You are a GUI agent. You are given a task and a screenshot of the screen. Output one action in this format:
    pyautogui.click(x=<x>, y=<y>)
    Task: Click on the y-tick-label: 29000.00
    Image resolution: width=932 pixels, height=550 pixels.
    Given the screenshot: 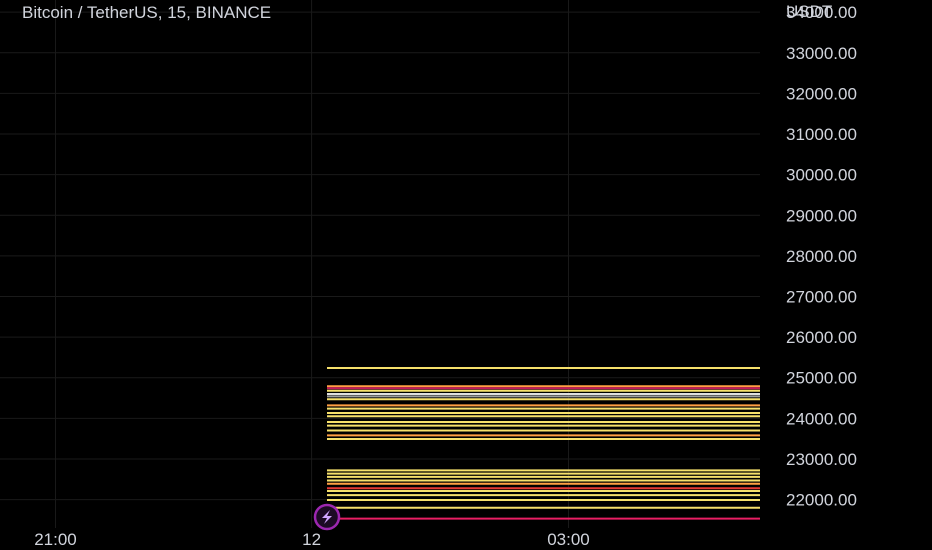 What is the action you would take?
    pyautogui.click(x=821, y=215)
    